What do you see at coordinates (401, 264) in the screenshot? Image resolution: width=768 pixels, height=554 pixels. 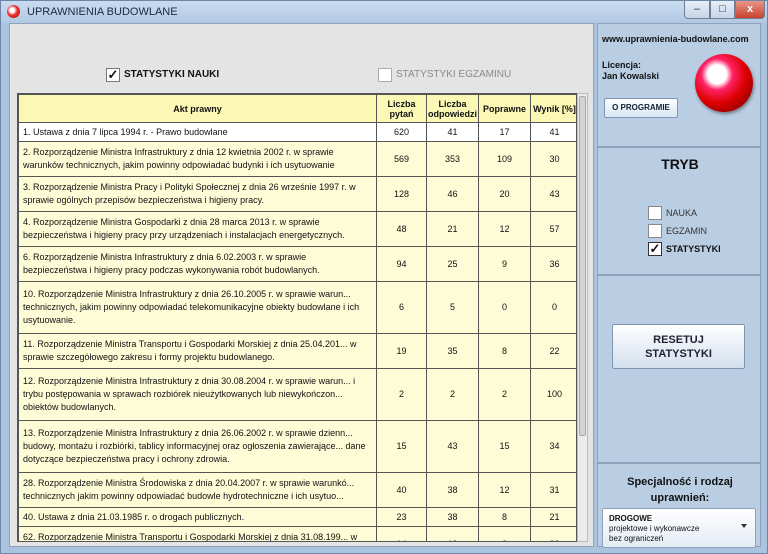 I see `cell-liczba-pytan: 94` at bounding box center [401, 264].